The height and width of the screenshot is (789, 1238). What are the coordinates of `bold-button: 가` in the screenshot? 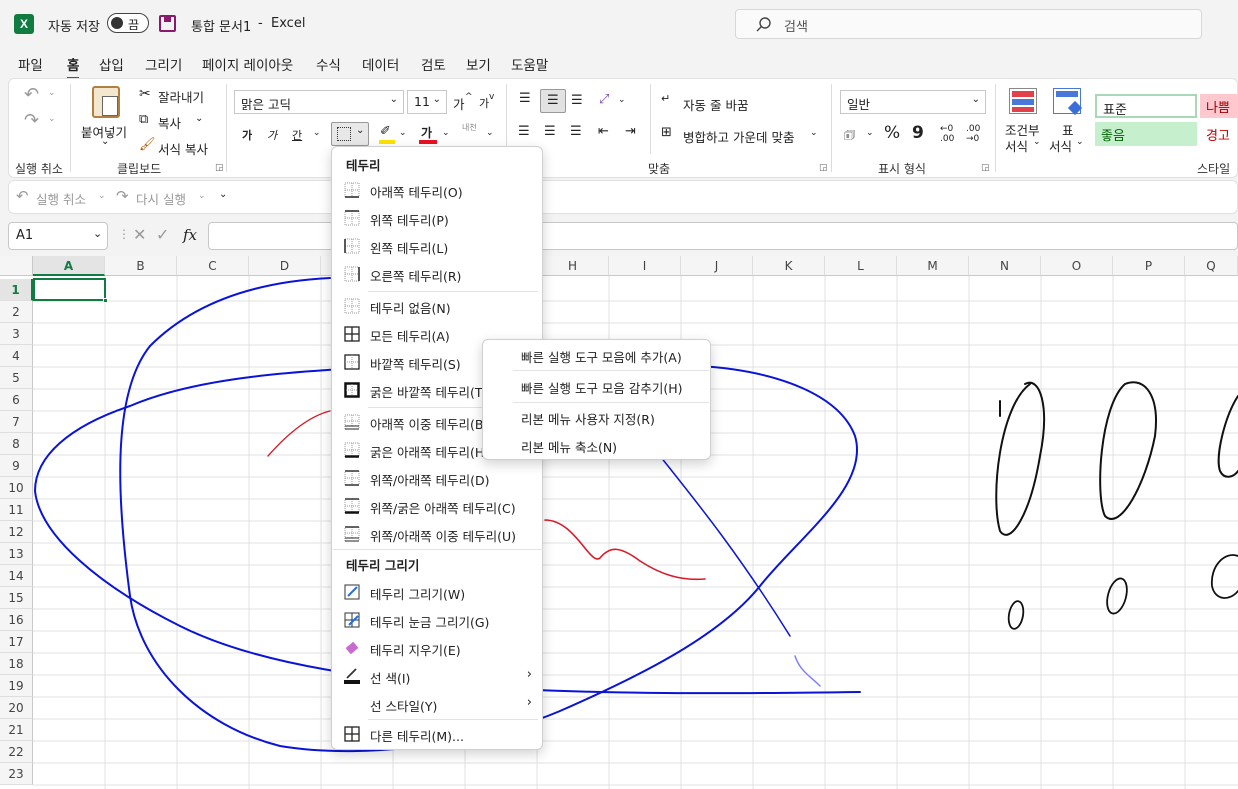 It's located at (247, 135).